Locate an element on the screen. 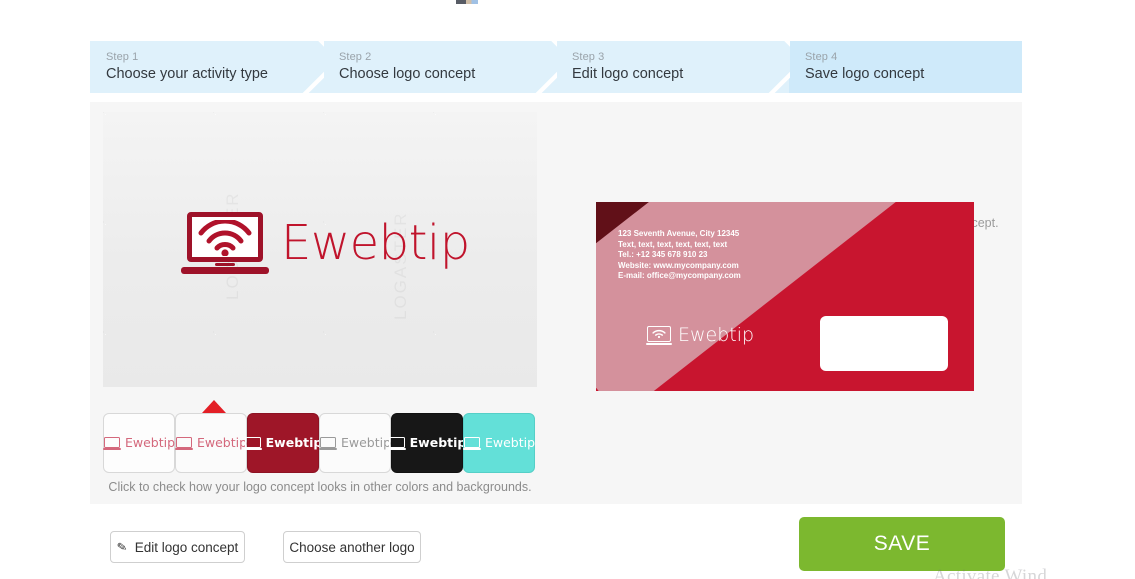 The image size is (1135, 579). card-logo: Ewebtip is located at coordinates (700, 335).